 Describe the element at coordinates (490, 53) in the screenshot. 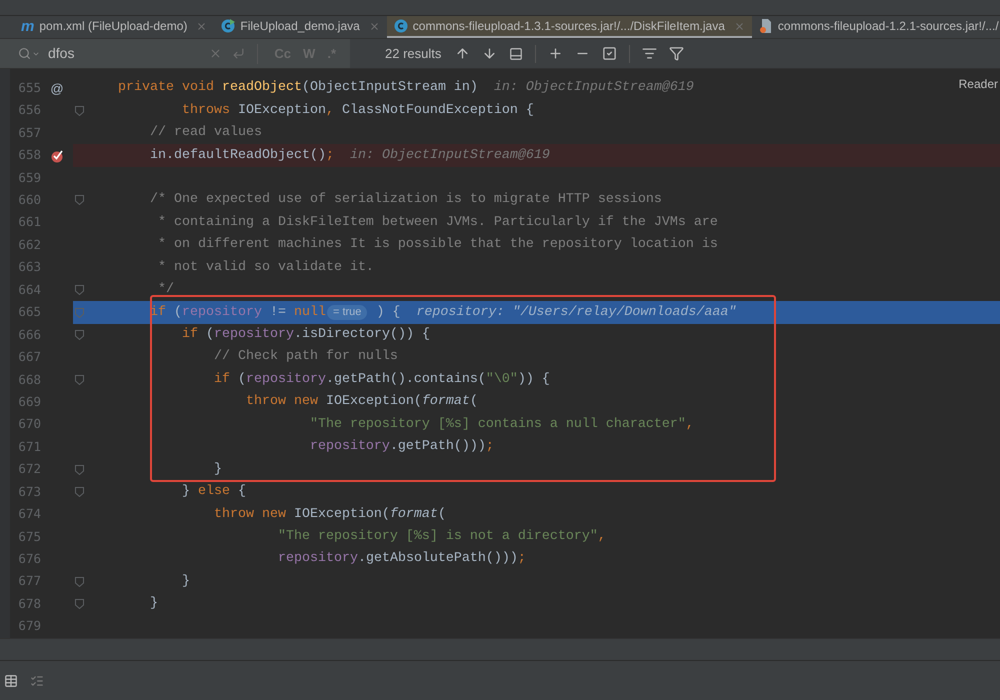

I see `arrow-down-icon` at that location.